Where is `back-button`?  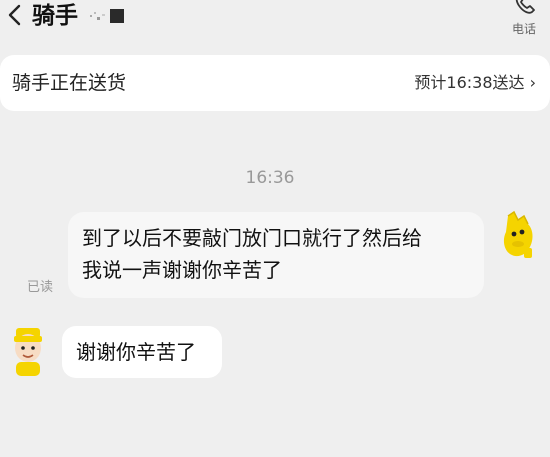 back-button is located at coordinates (16, 16).